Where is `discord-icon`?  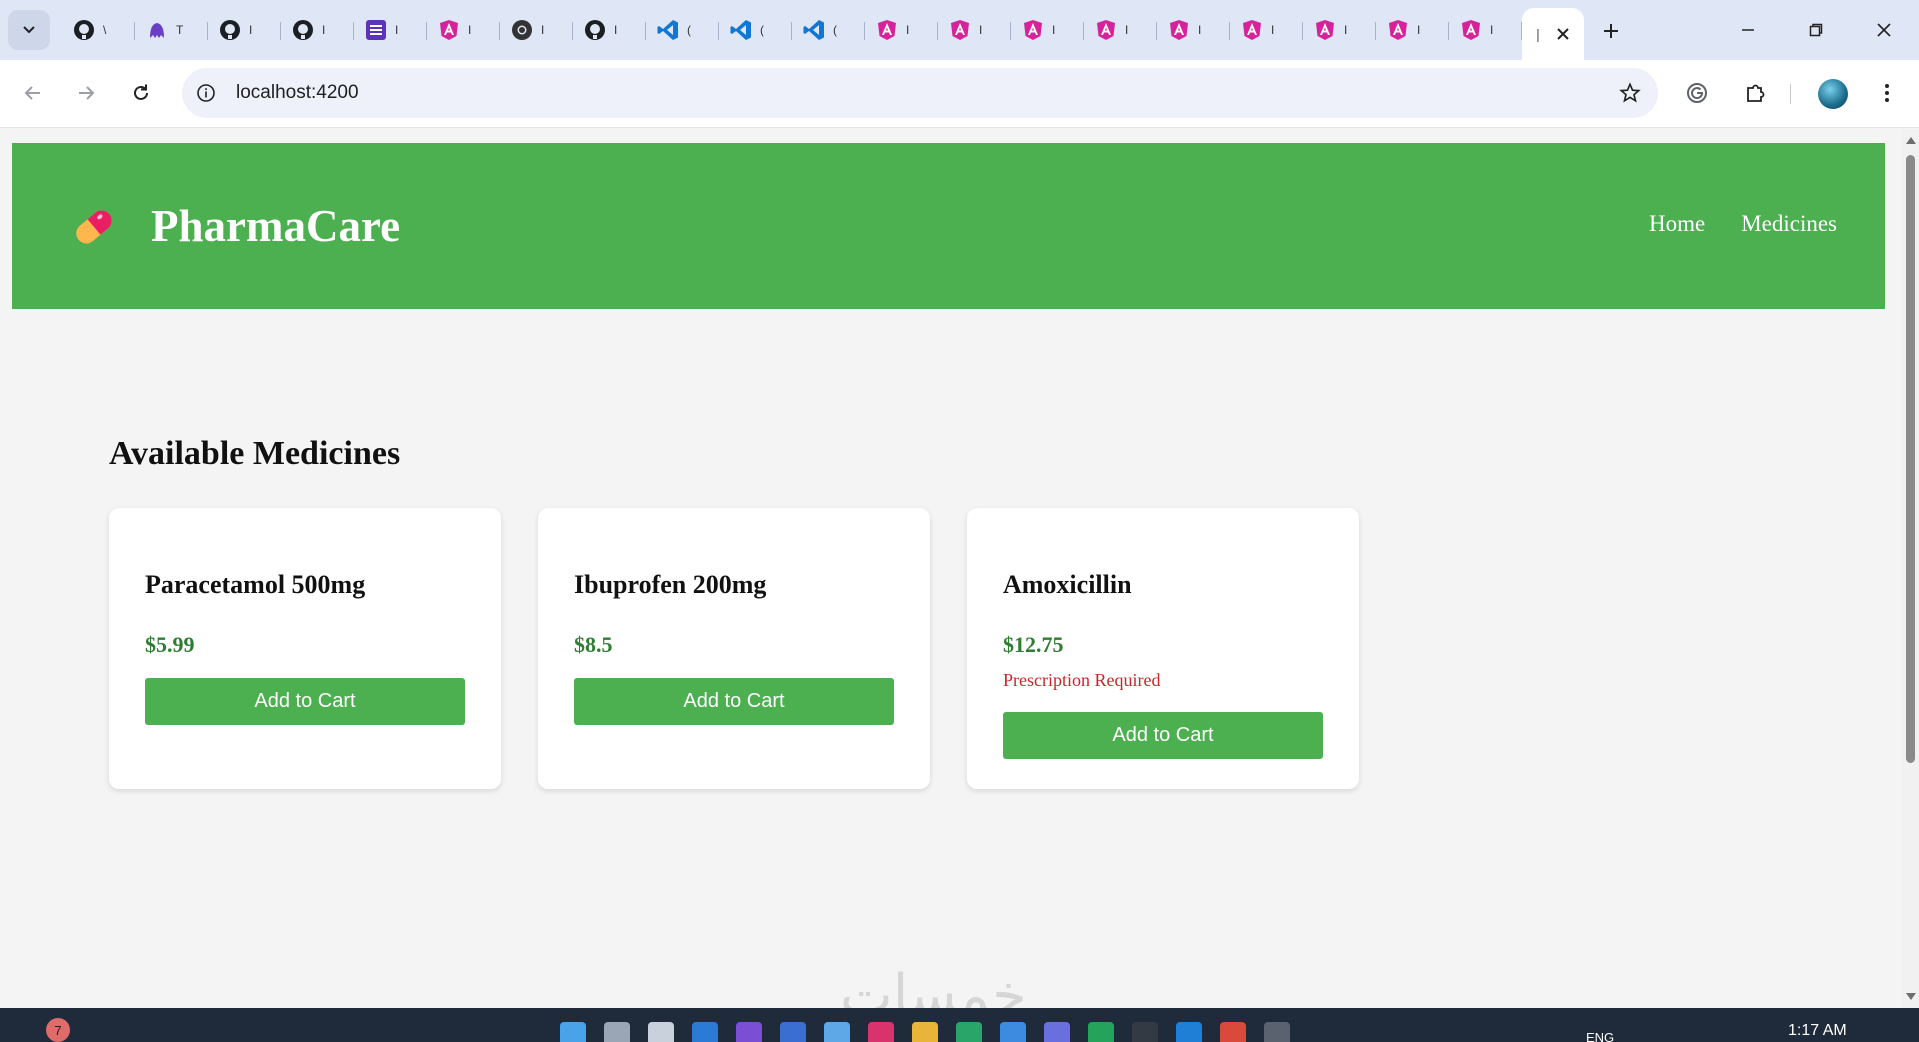
discord-icon is located at coordinates (1057, 1032).